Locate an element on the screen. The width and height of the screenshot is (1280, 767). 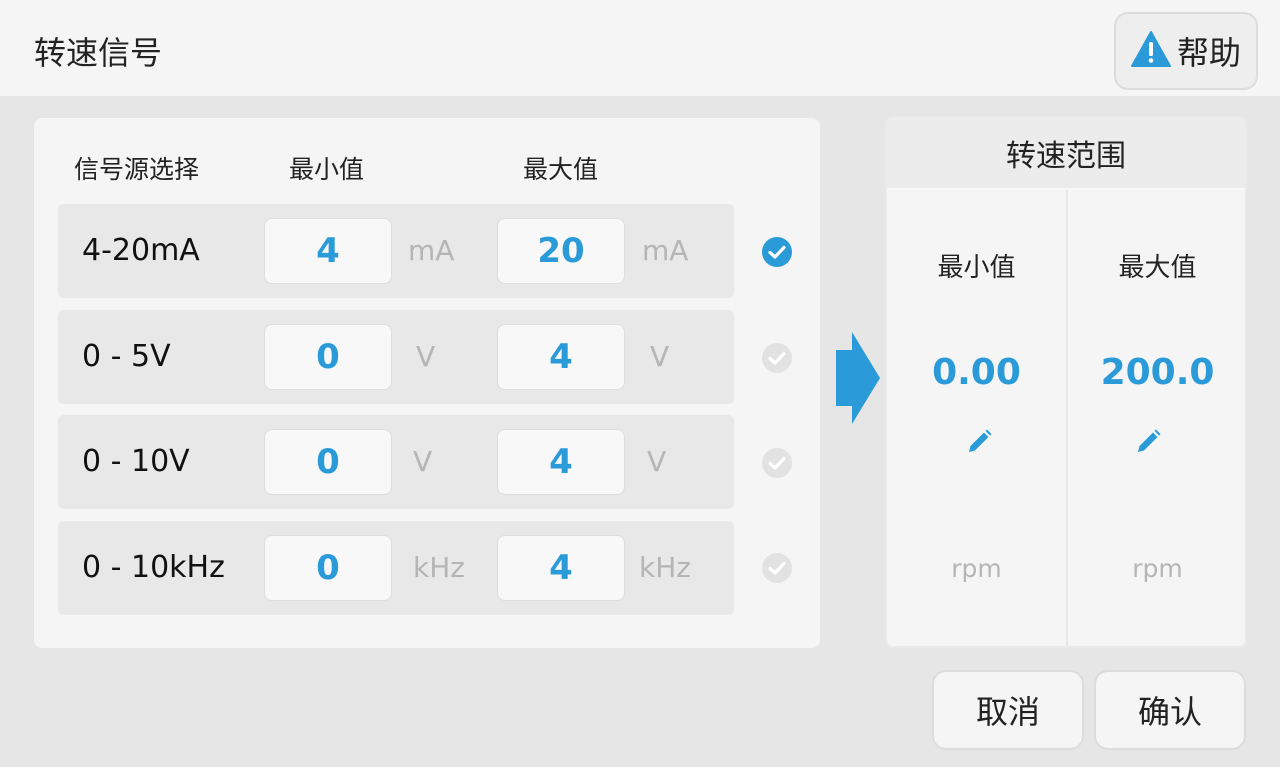
min-unit: mA is located at coordinates (431, 250).